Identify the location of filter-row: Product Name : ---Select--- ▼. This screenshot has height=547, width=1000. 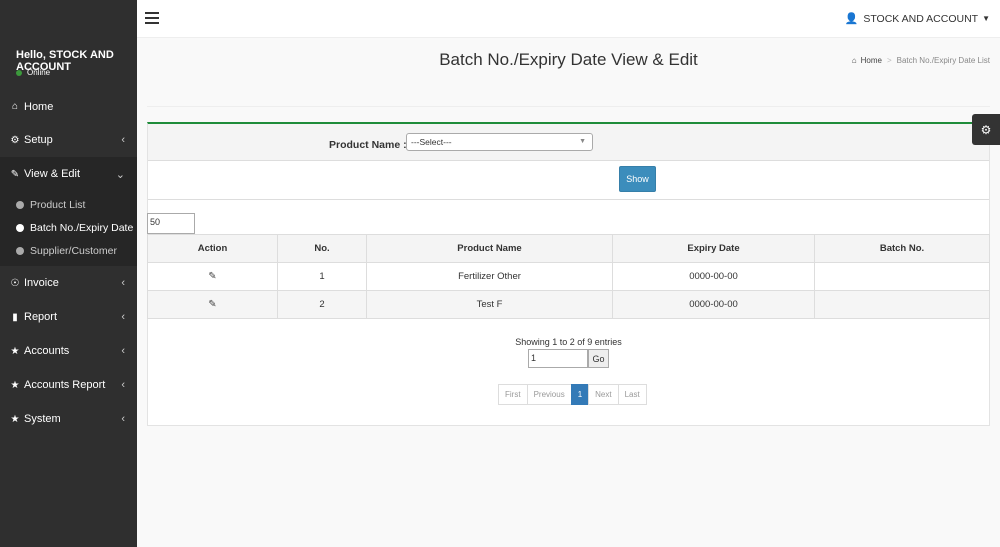
(568, 142).